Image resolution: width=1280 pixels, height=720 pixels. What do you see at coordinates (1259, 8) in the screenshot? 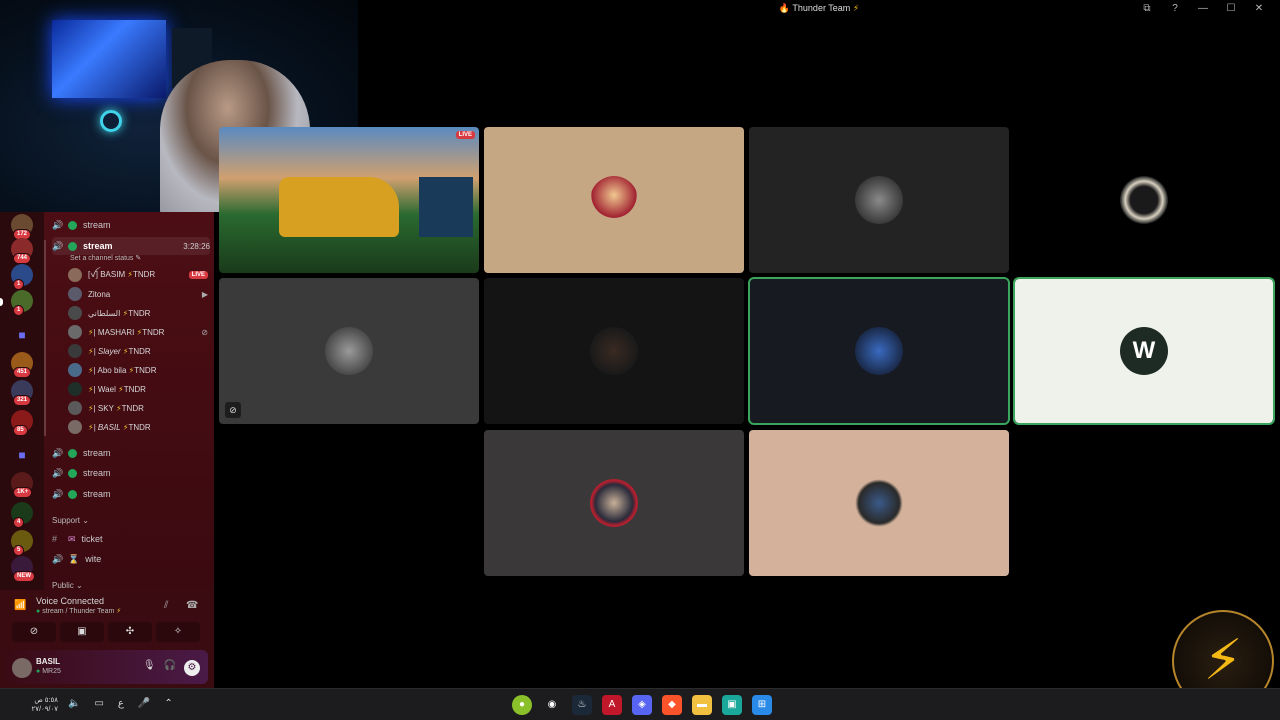
I see `close-icon: ✕` at bounding box center [1259, 8].